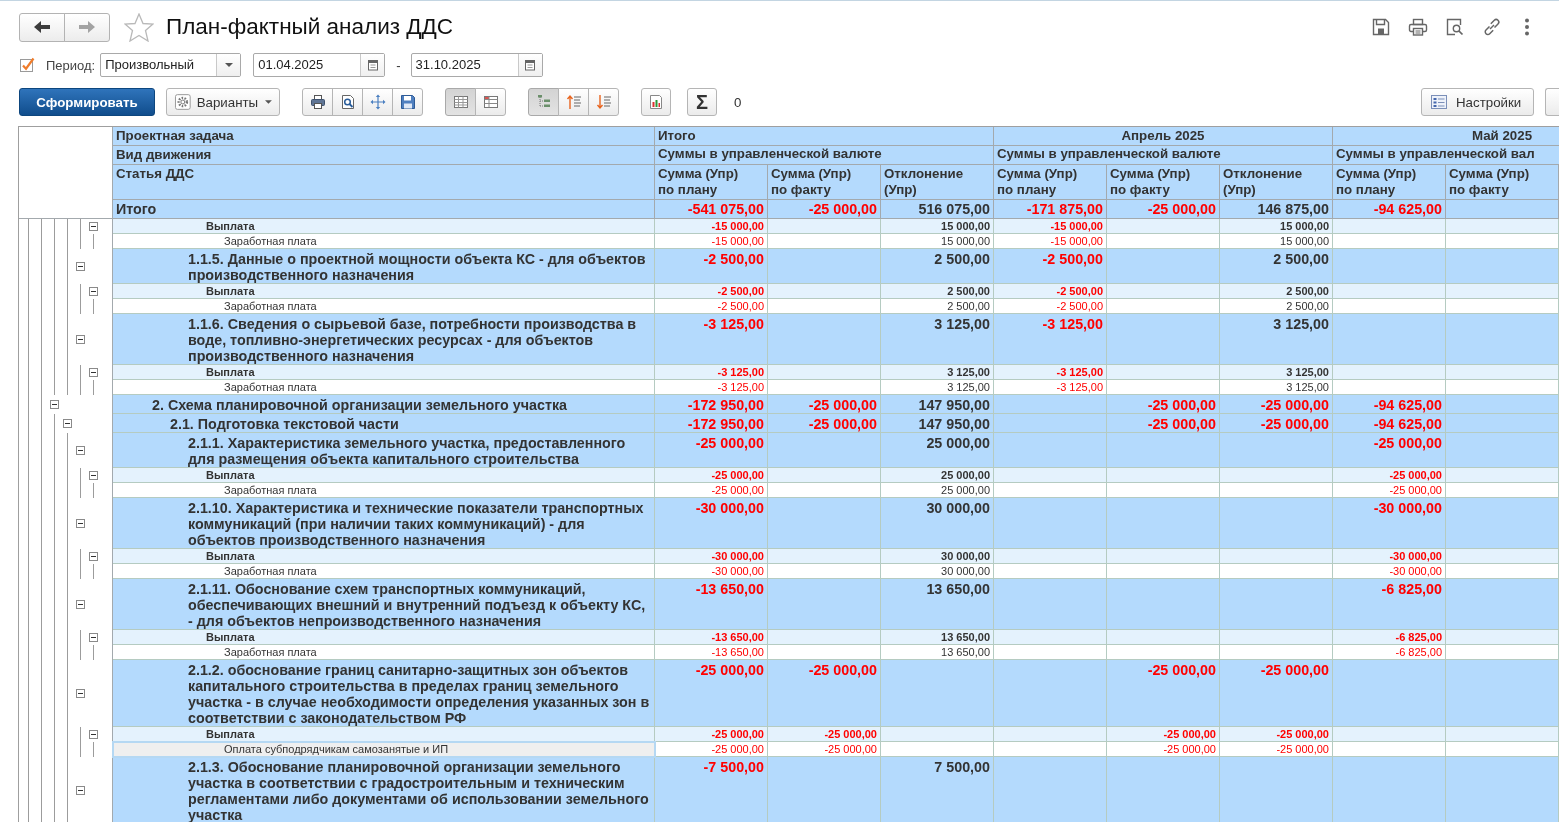  I want to click on table-view-button, so click(460, 102).